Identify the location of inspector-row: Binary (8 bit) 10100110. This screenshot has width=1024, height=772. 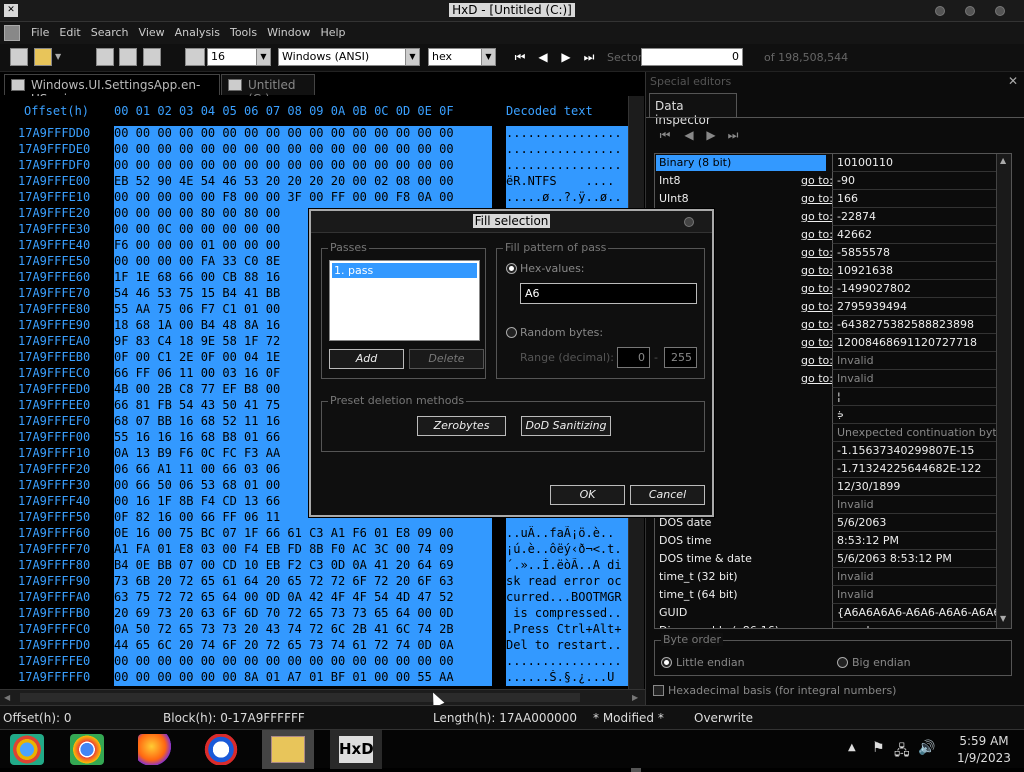
(826, 163).